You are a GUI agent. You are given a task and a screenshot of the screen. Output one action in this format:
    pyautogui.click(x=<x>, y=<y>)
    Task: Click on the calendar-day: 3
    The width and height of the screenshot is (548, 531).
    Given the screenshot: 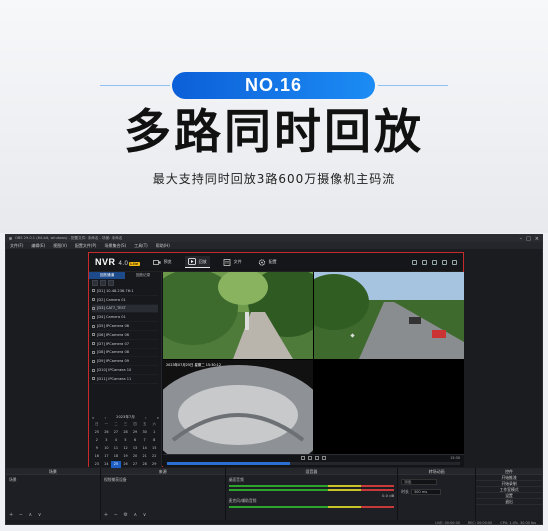 What is the action you would take?
    pyautogui.click(x=107, y=440)
    